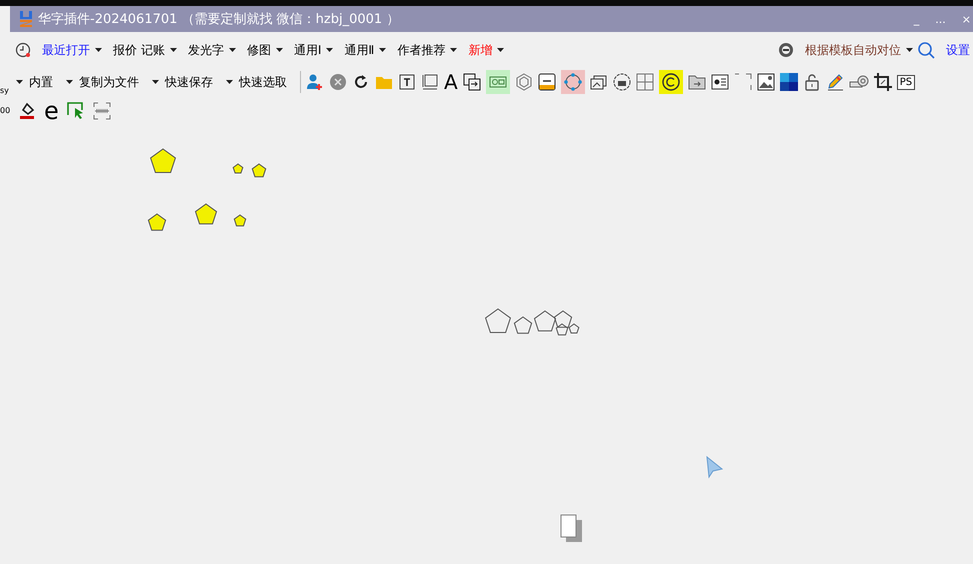 The height and width of the screenshot is (564, 973). Describe the element at coordinates (407, 82) in the screenshot. I see `text-box-icon` at that location.